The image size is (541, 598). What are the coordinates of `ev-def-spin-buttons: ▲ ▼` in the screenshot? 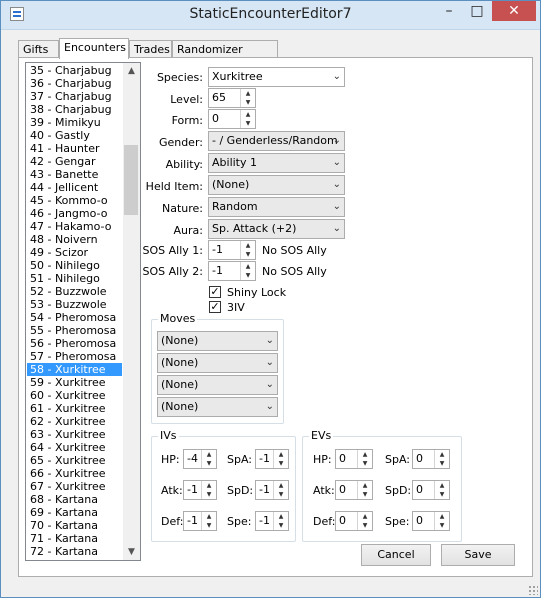 It's located at (364, 521).